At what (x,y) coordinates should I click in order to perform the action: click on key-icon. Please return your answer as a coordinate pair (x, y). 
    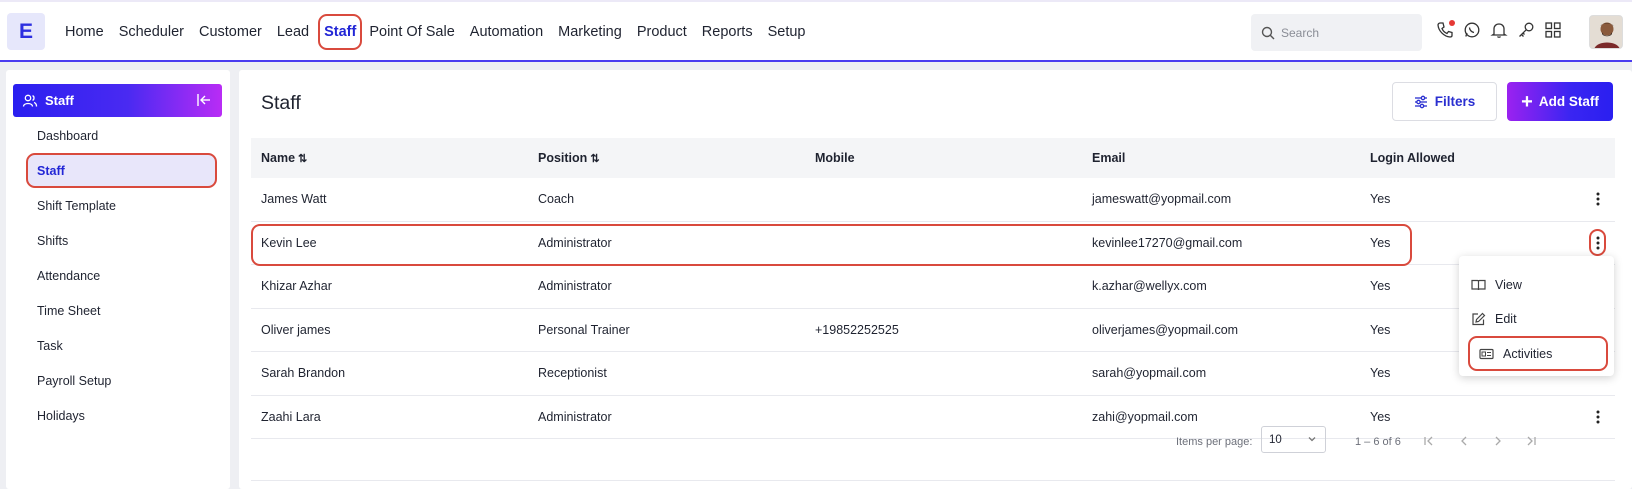
    Looking at the image, I should click on (1526, 30).